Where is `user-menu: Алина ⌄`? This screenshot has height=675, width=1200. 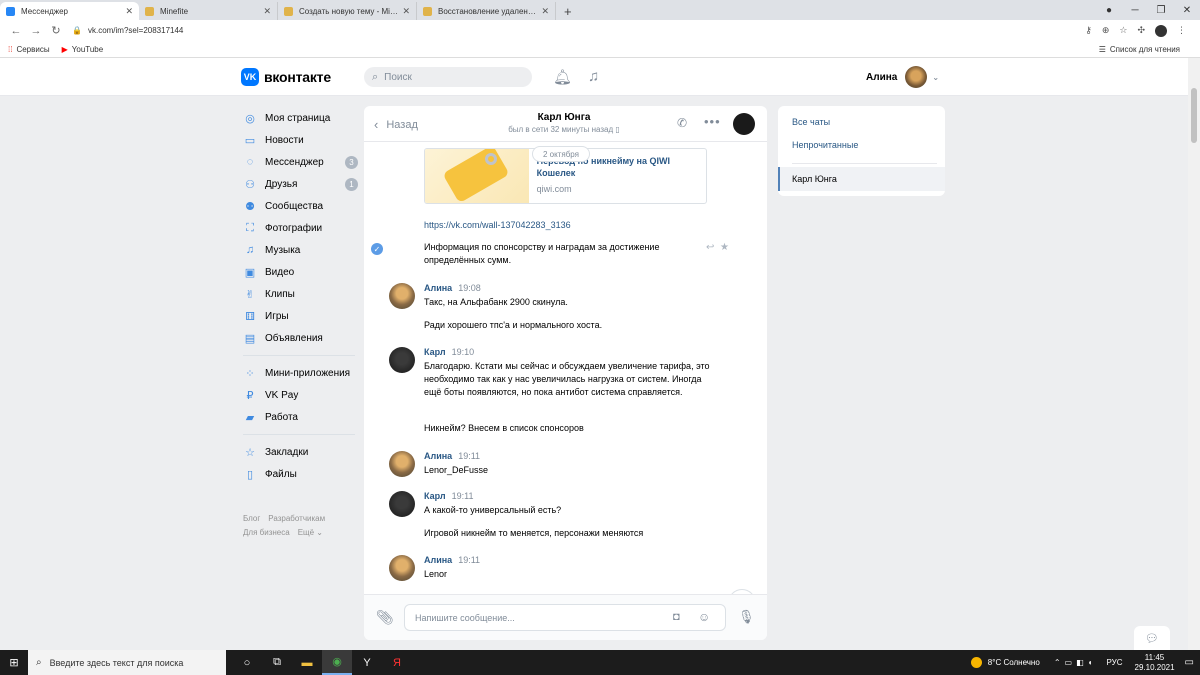
user-menu: Алина ⌄ is located at coordinates (902, 77).